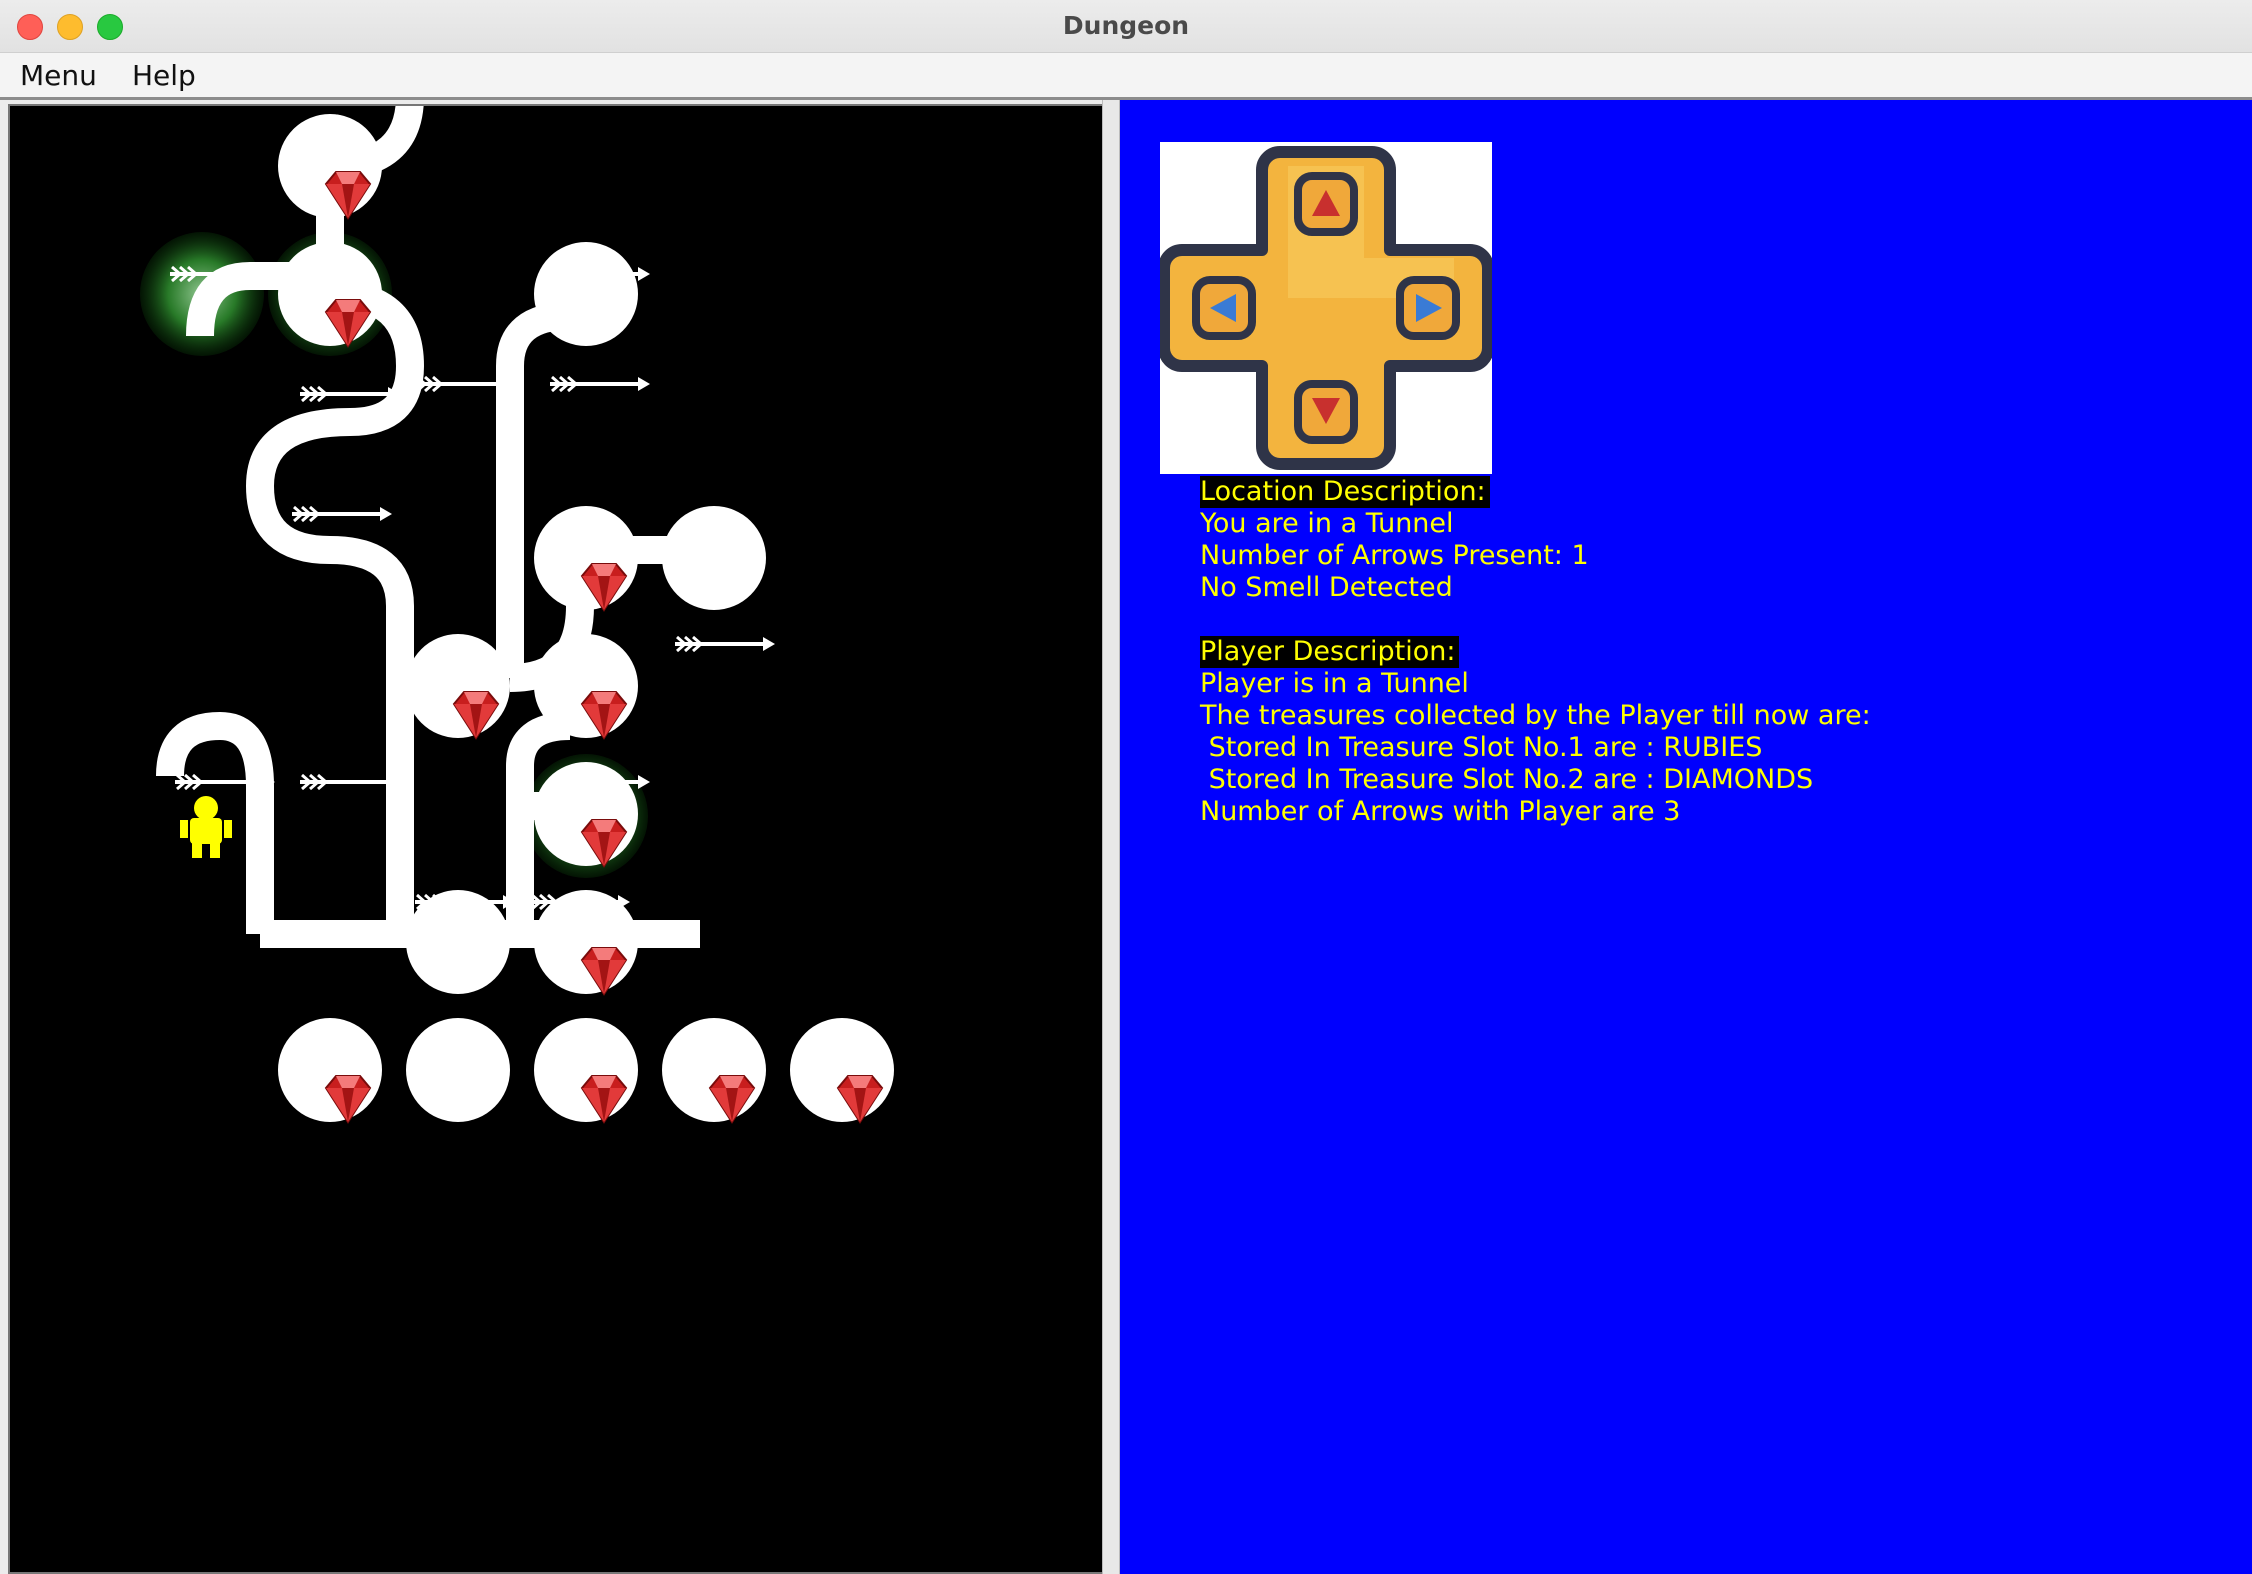 The image size is (2252, 1574). I want to click on menu-menu: Menu, so click(58, 75).